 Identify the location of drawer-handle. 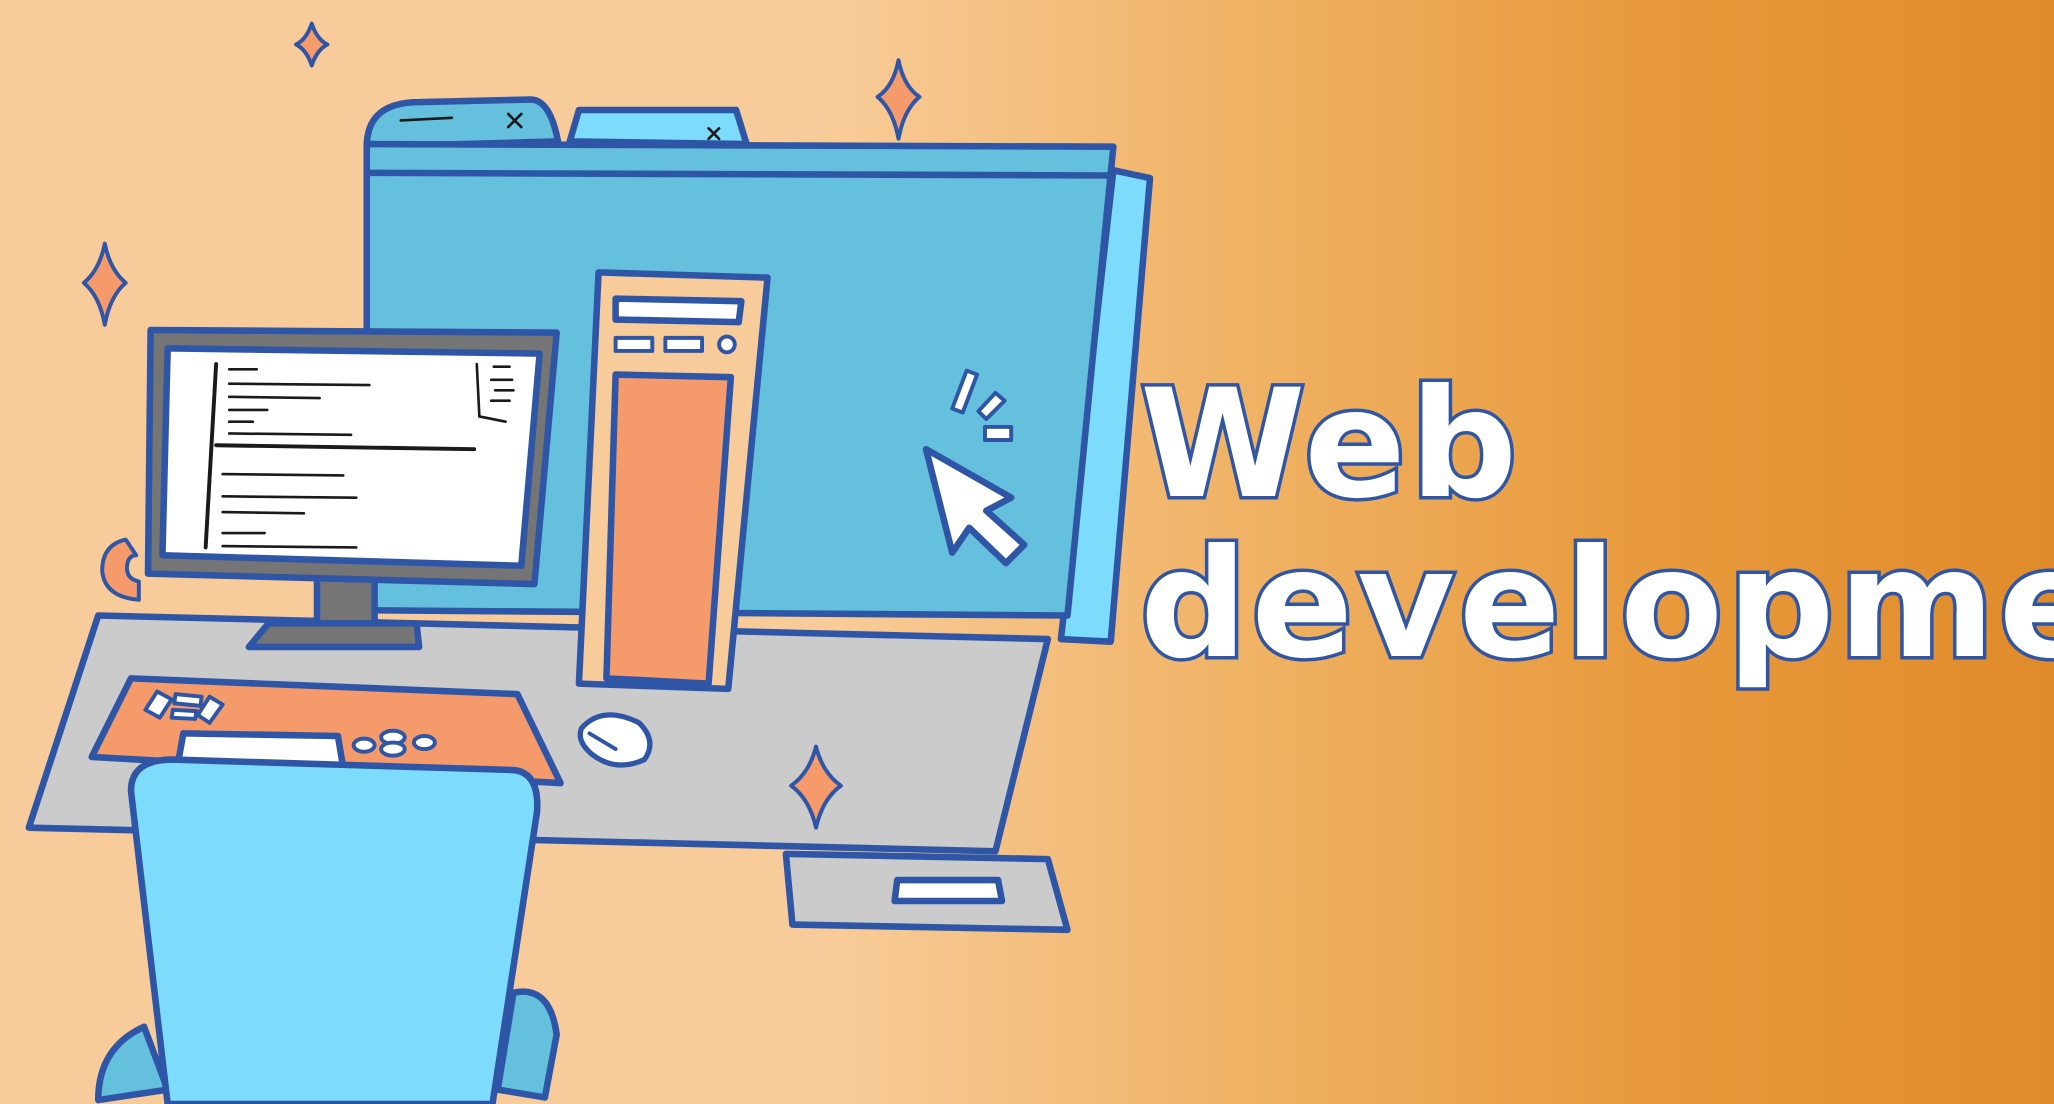
(948, 890).